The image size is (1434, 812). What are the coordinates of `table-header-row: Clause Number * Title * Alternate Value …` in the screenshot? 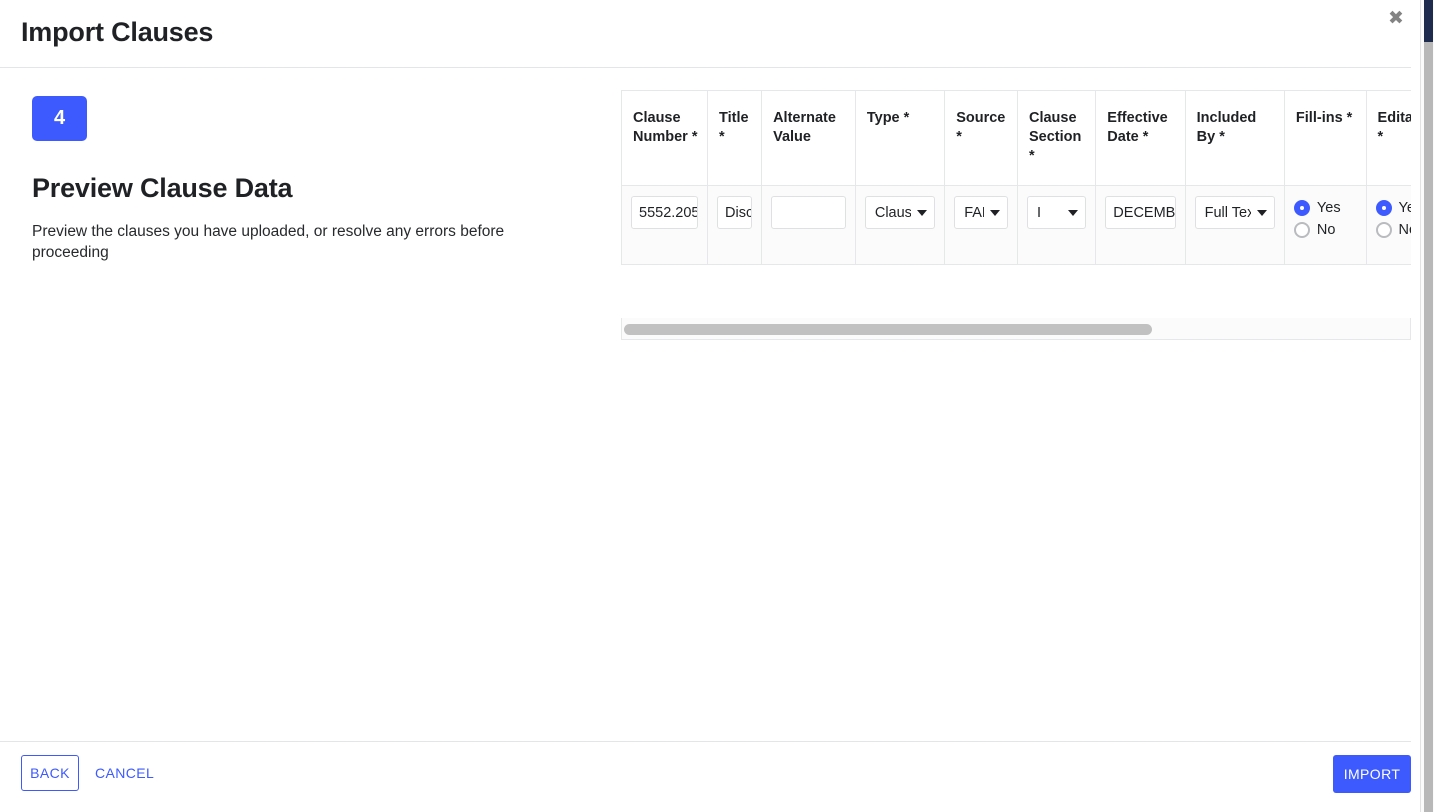 It's located at (1016, 138).